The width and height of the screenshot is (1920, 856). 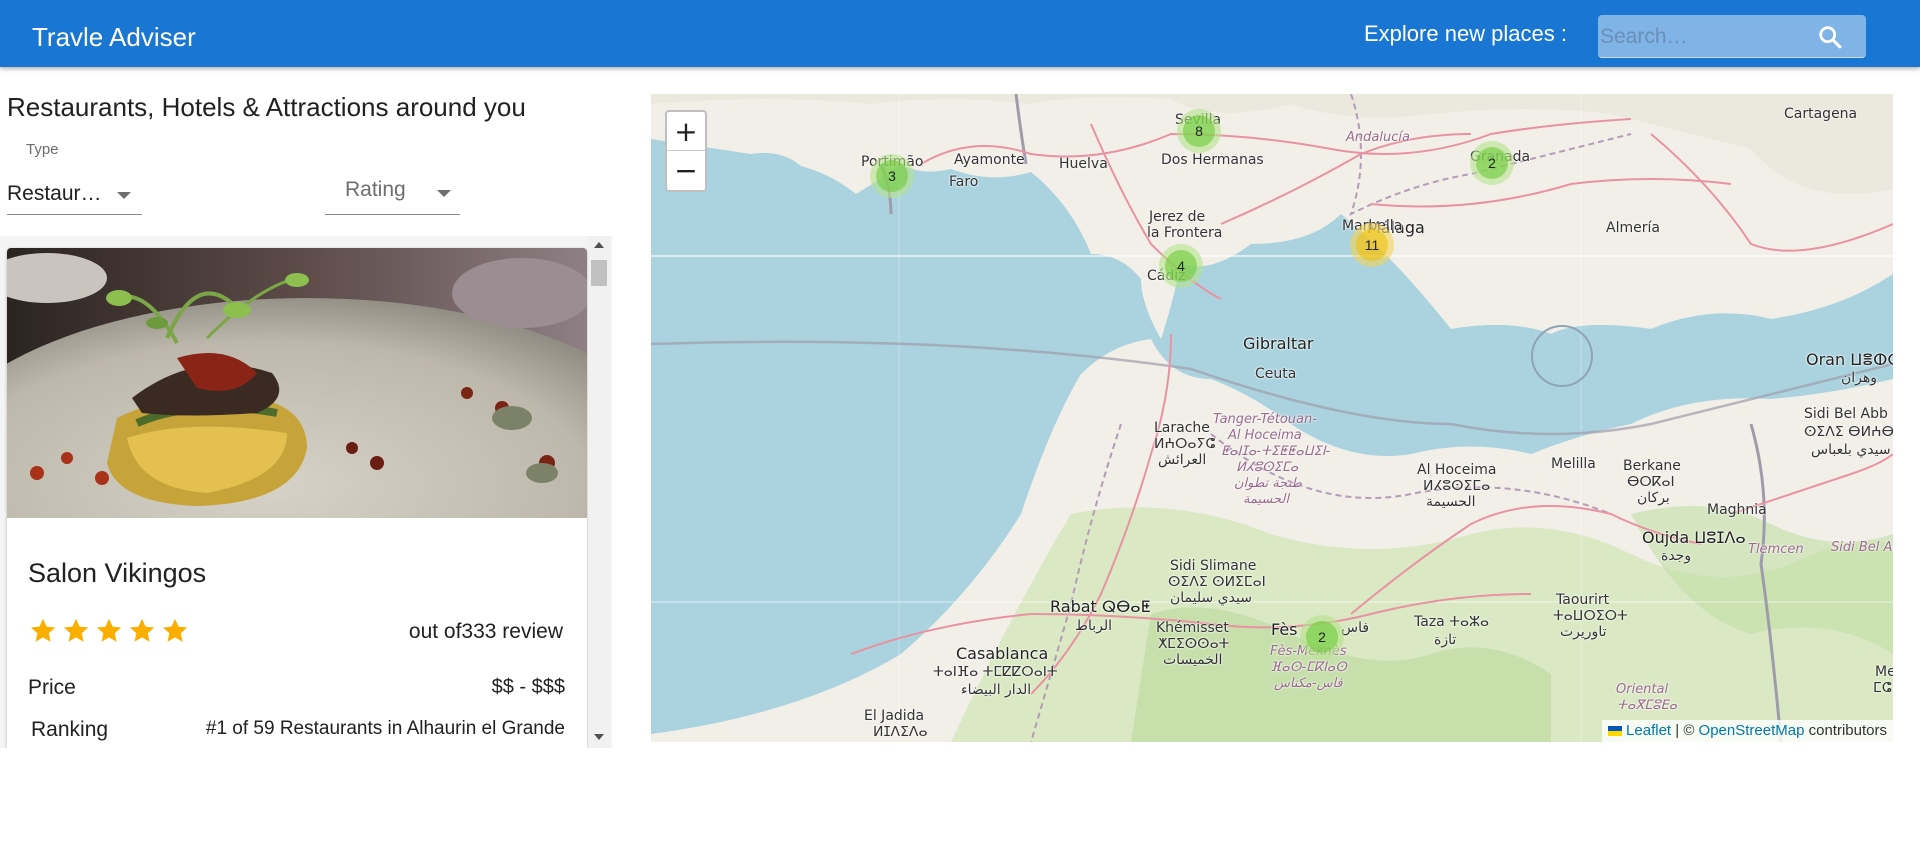 I want to click on map-label: Me, so click(x=1884, y=672).